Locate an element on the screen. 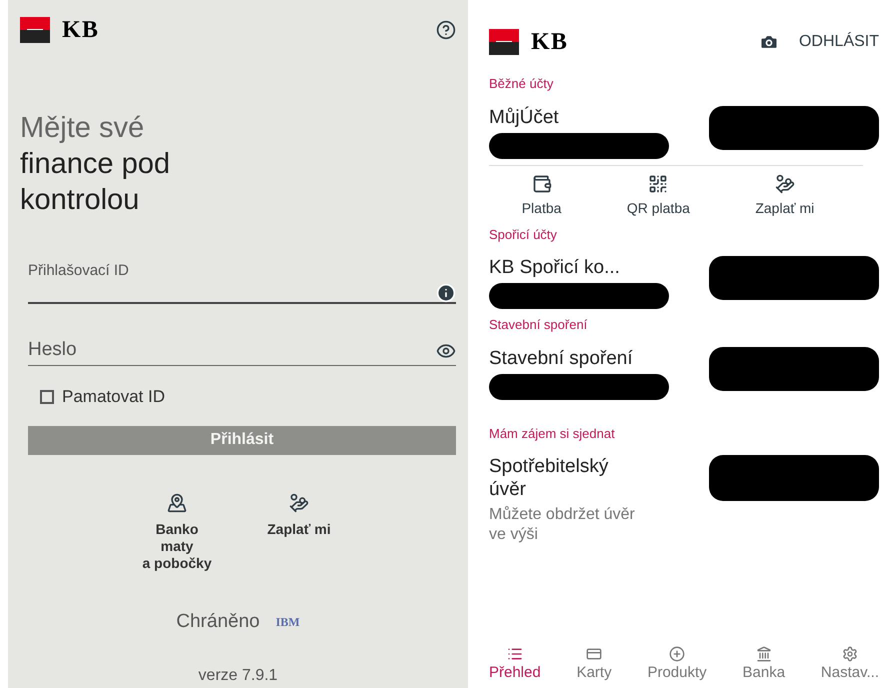 The width and height of the screenshot is (887, 688). account-action: Platba is located at coordinates (542, 196).